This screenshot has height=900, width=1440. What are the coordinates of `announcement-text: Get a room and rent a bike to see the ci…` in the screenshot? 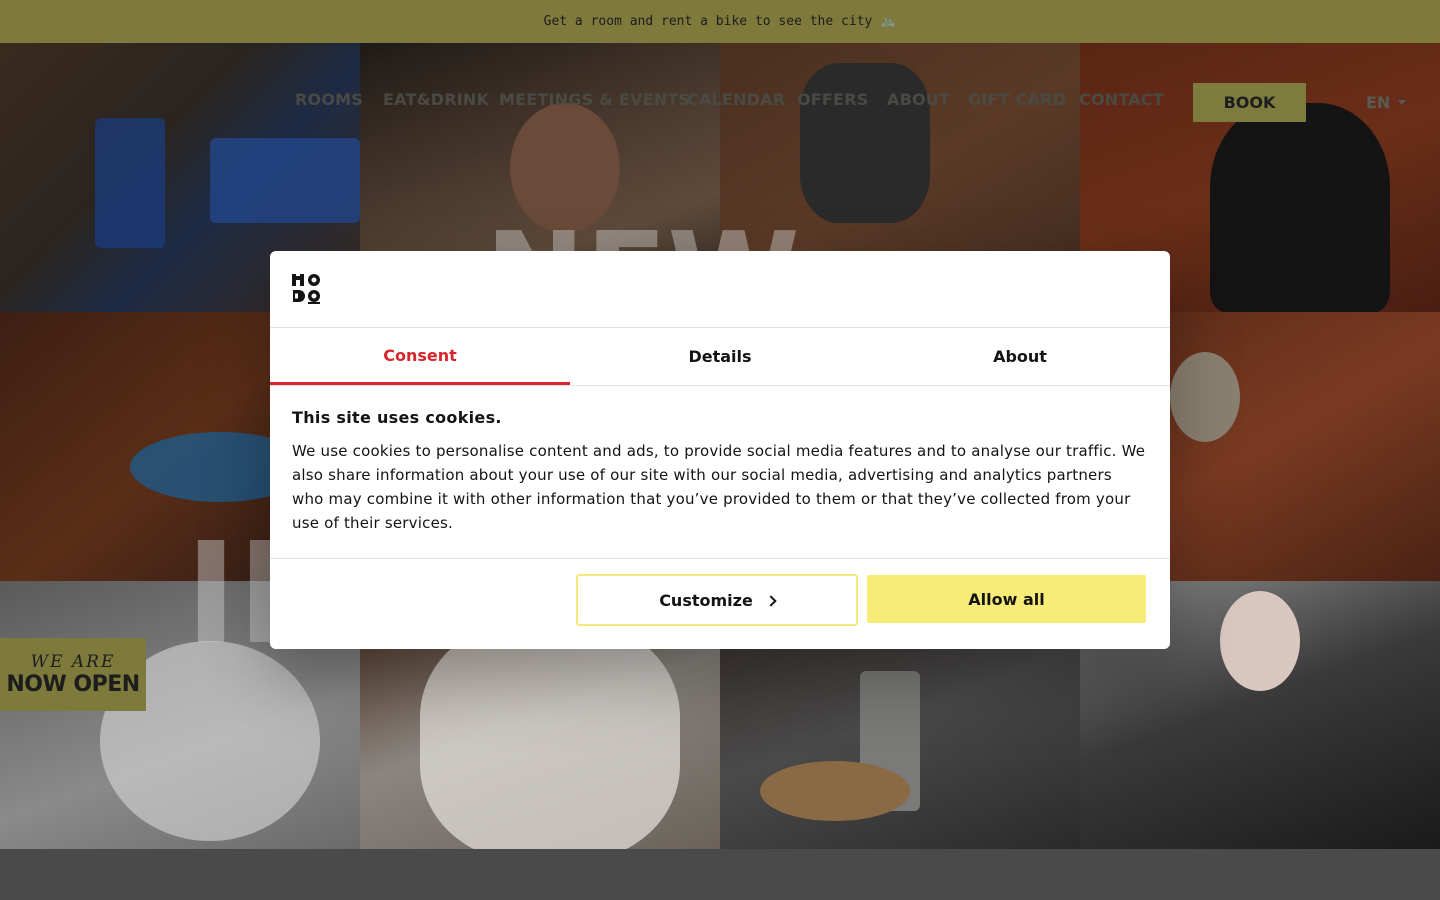 It's located at (720, 21).